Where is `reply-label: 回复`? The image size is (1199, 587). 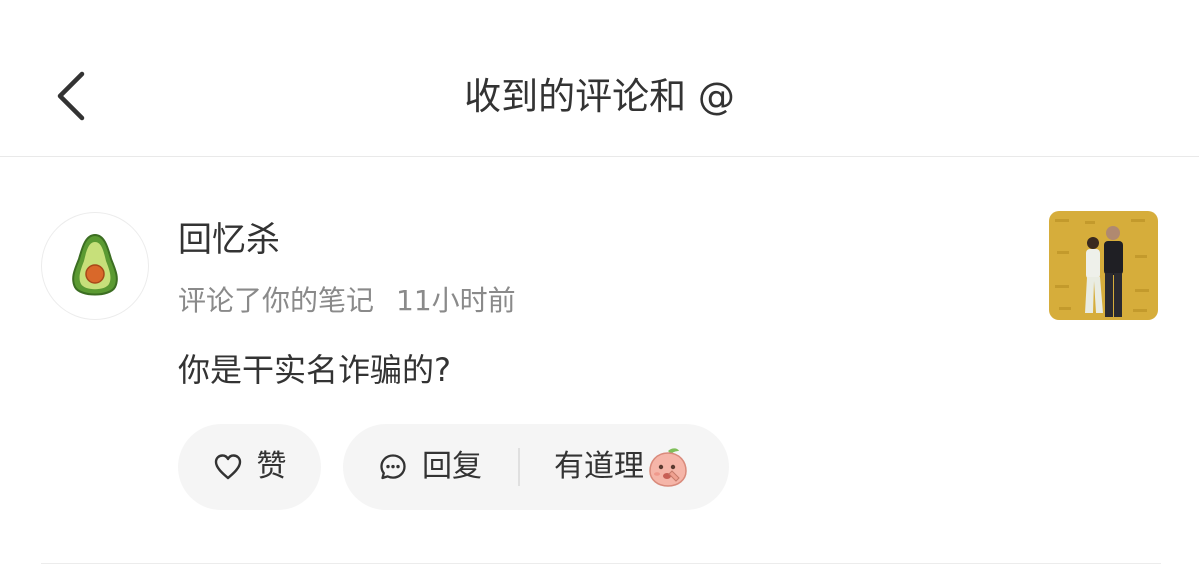 reply-label: 回复 is located at coordinates (452, 466).